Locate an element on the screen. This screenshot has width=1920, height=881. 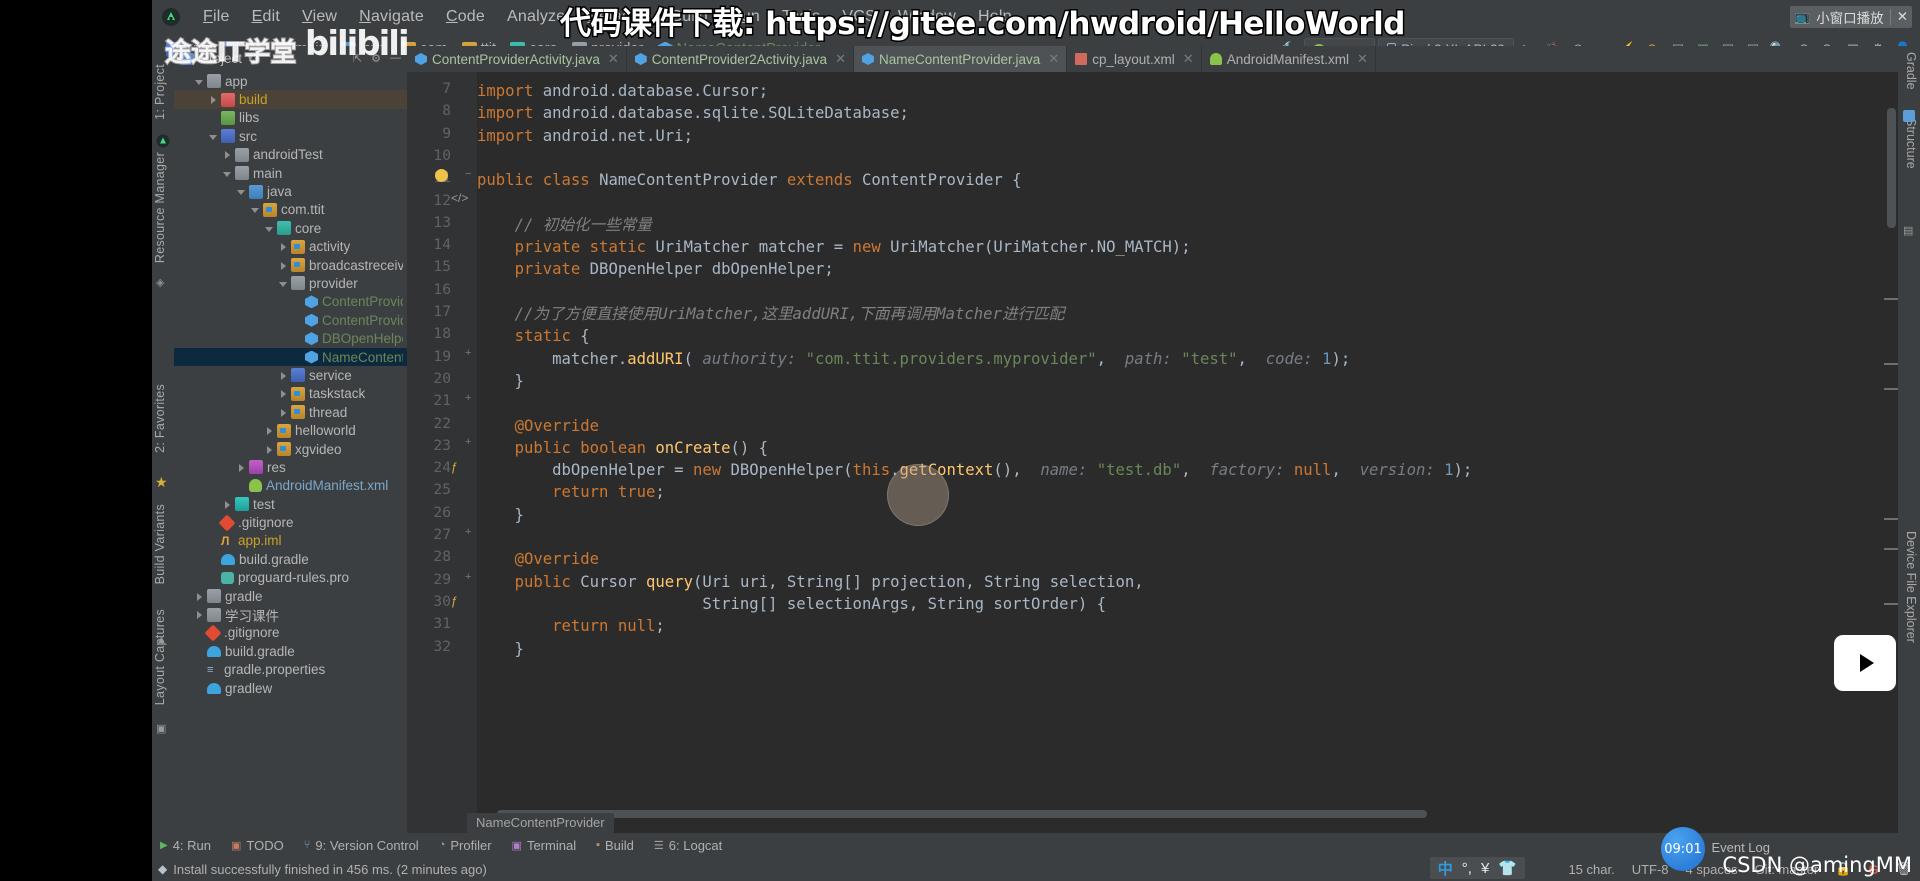
menu-code: Code is located at coordinates (465, 17).